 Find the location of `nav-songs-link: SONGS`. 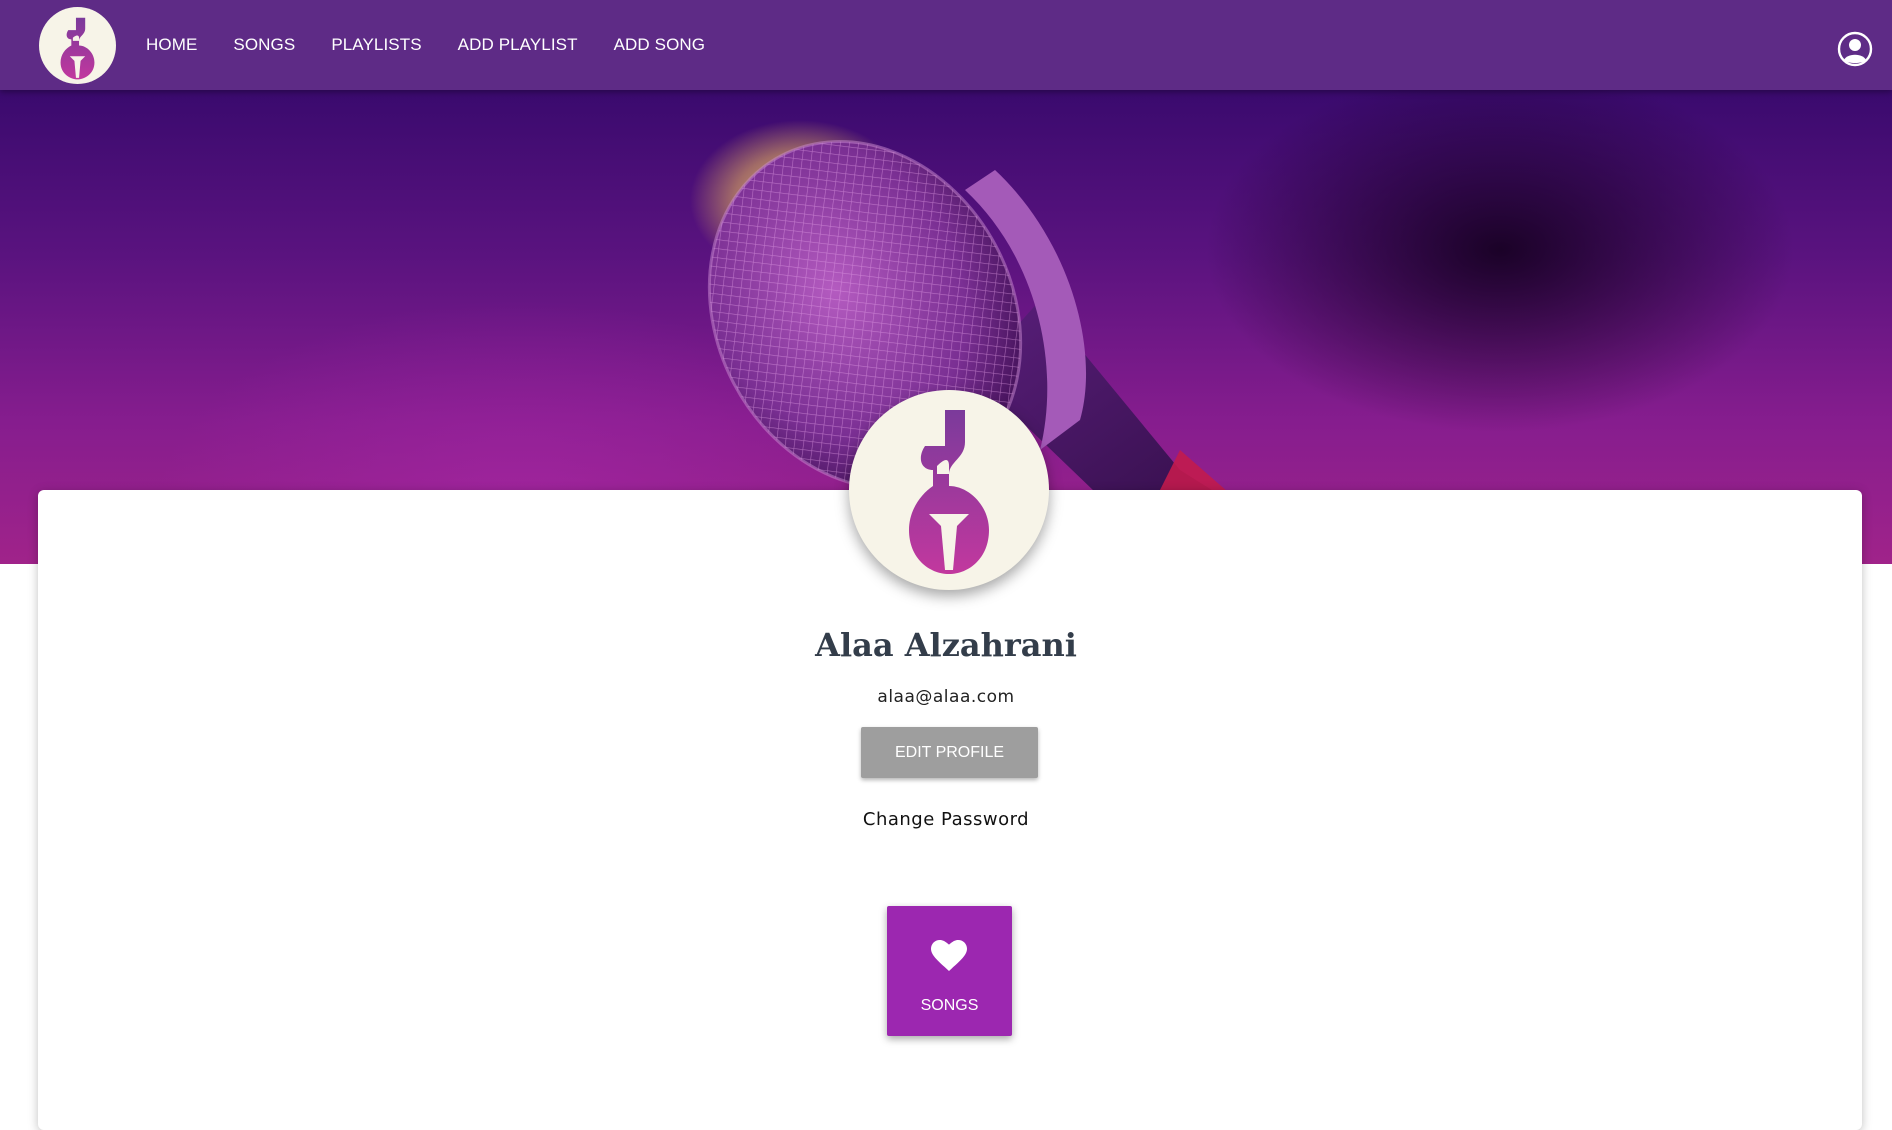

nav-songs-link: SONGS is located at coordinates (264, 45).